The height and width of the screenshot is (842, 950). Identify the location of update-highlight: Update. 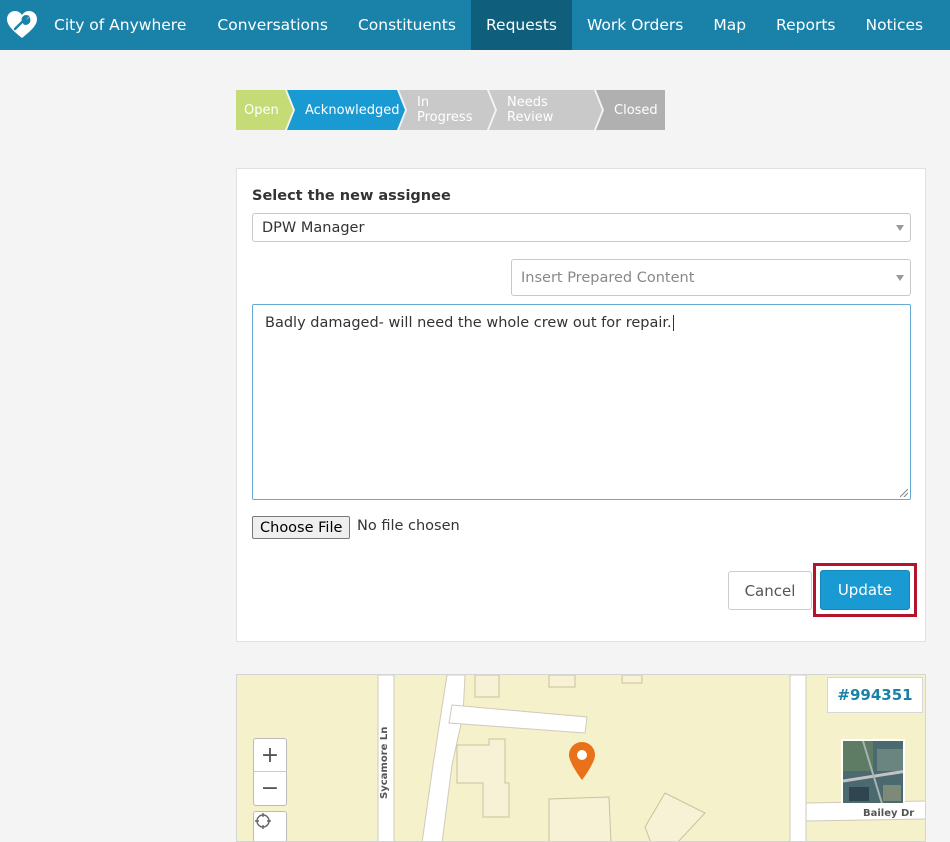
(865, 590).